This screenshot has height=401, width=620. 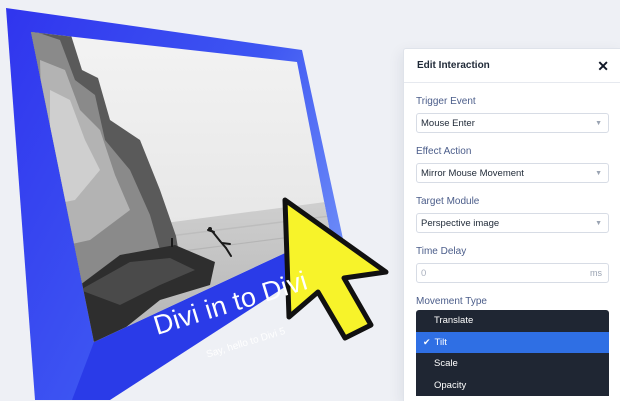 What do you see at coordinates (450, 385) in the screenshot?
I see `option-label: Opacity` at bounding box center [450, 385].